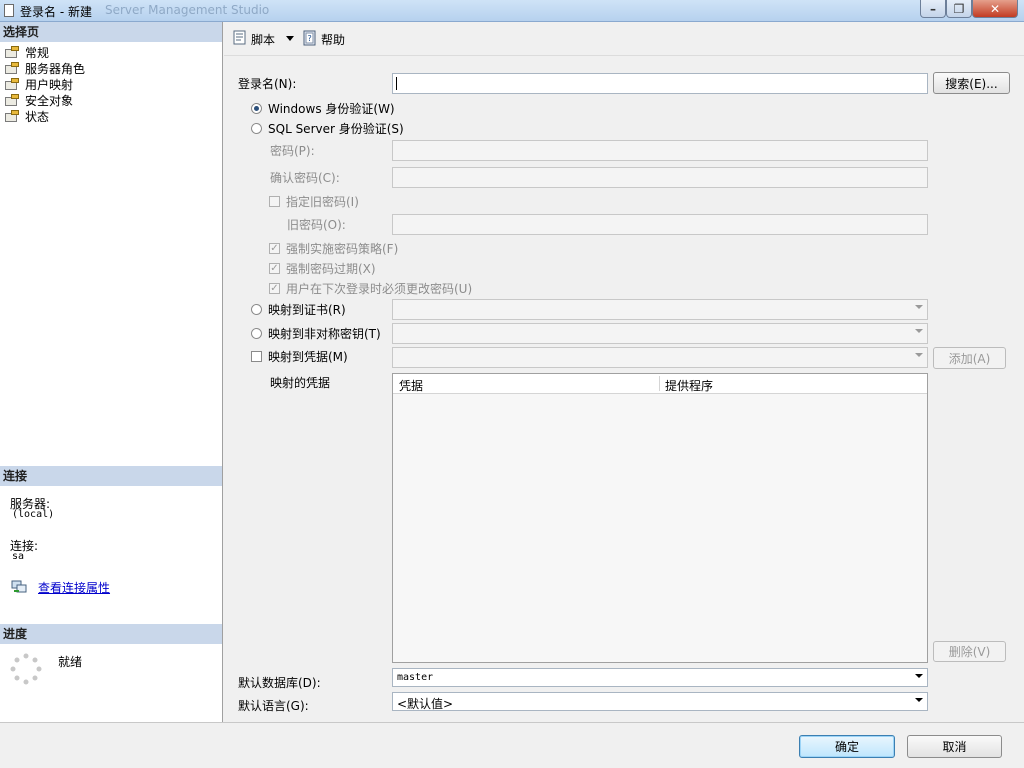  I want to click on column-header-credential: 凭据, so click(411, 385).